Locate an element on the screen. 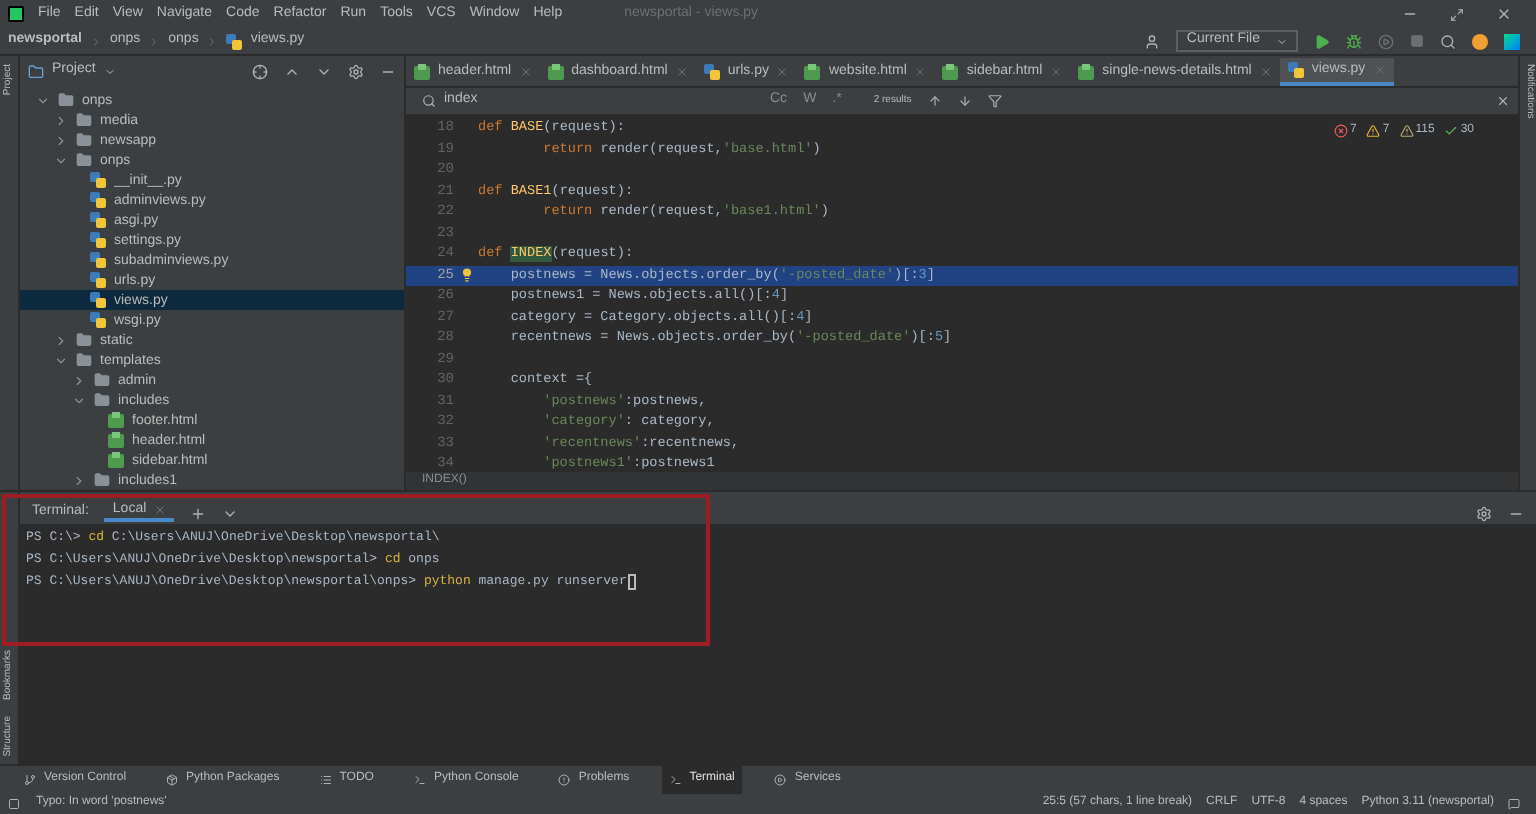 The image size is (1536, 814). check-icon is located at coordinates (1451, 131).